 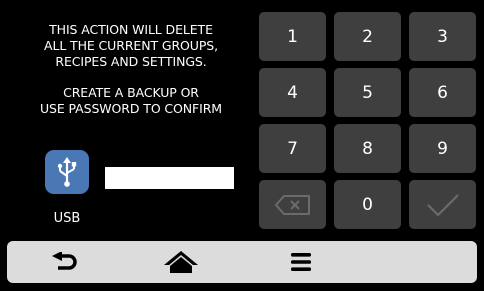 What do you see at coordinates (67, 218) in the screenshot?
I see `usb-label: USB` at bounding box center [67, 218].